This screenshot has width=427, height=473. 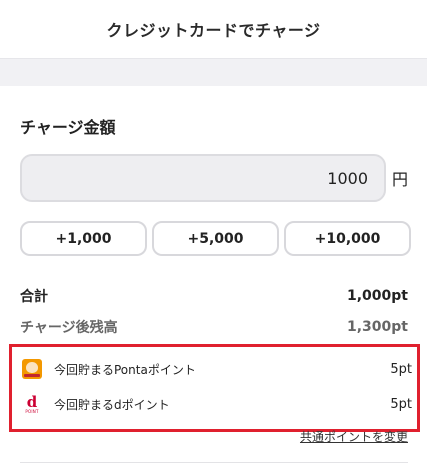 What do you see at coordinates (214, 327) in the screenshot?
I see `balance-after-charge-row: チャージ後残高 1,300pt` at bounding box center [214, 327].